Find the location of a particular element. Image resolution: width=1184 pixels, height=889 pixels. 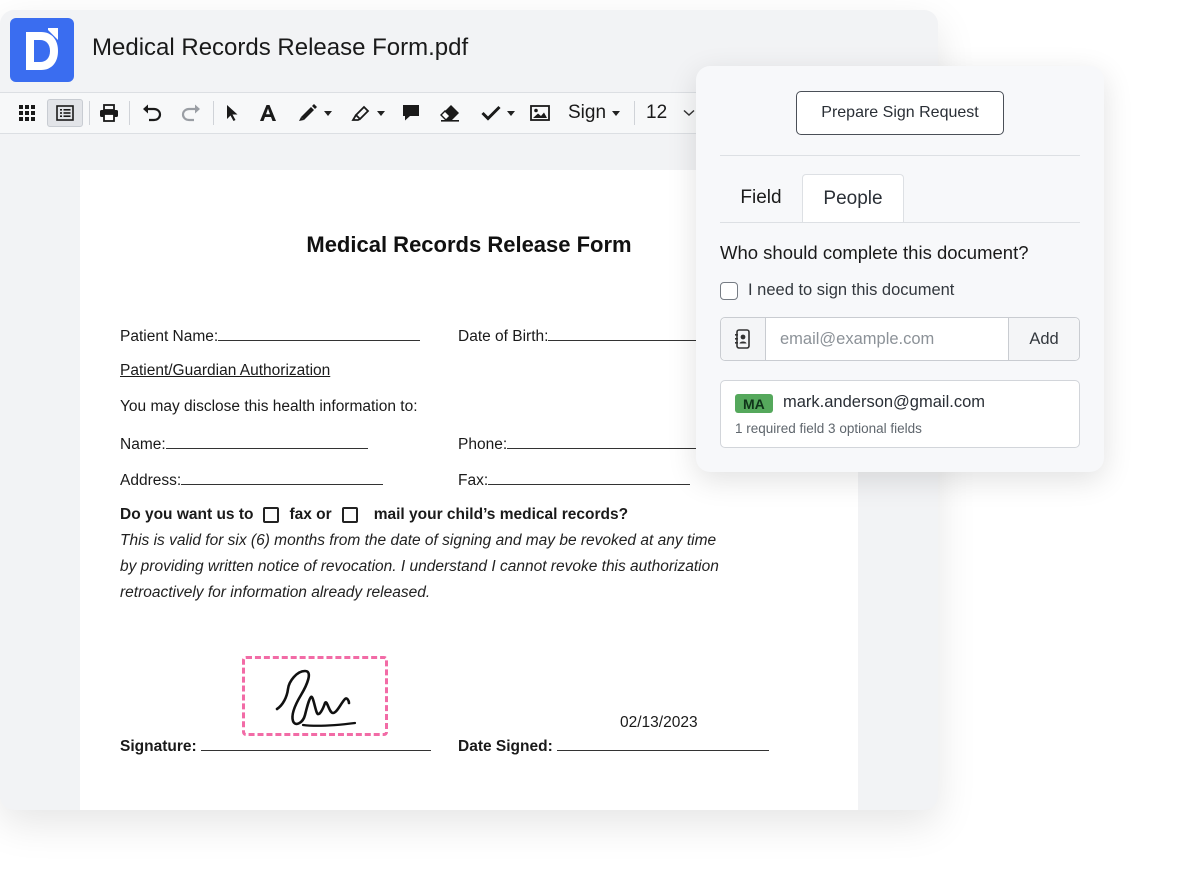

list-icon is located at coordinates (65, 113).